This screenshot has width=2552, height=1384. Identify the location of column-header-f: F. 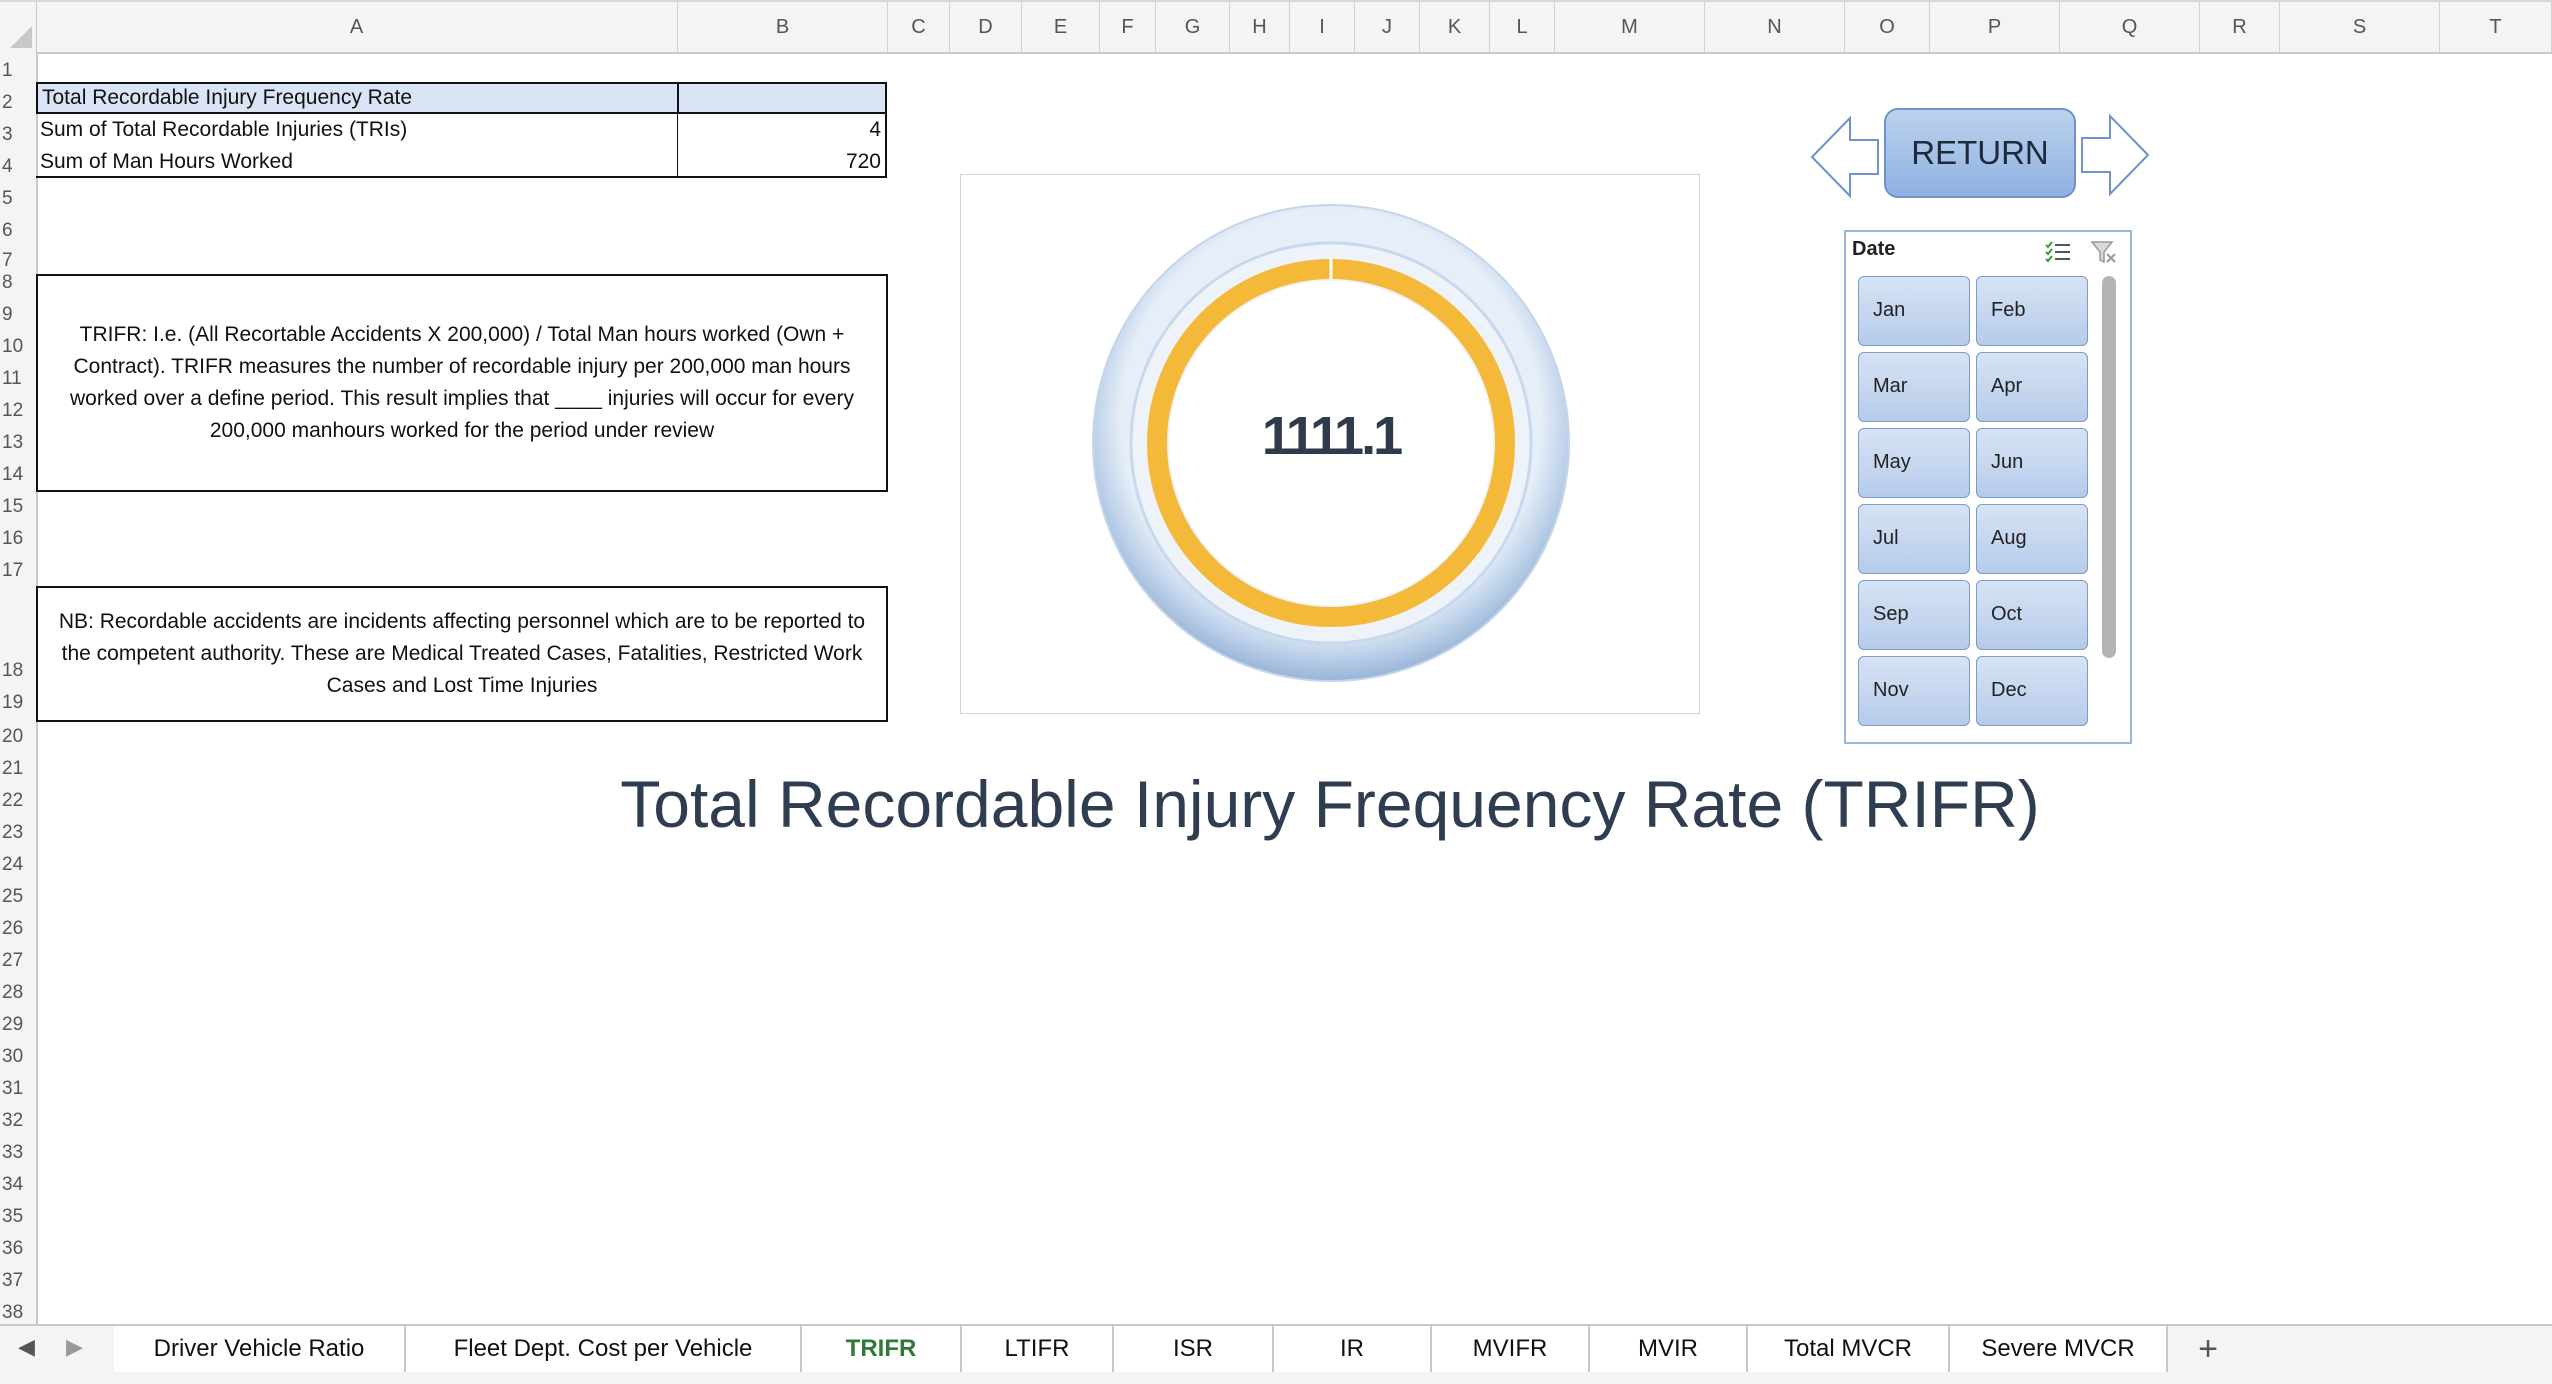
(1128, 27).